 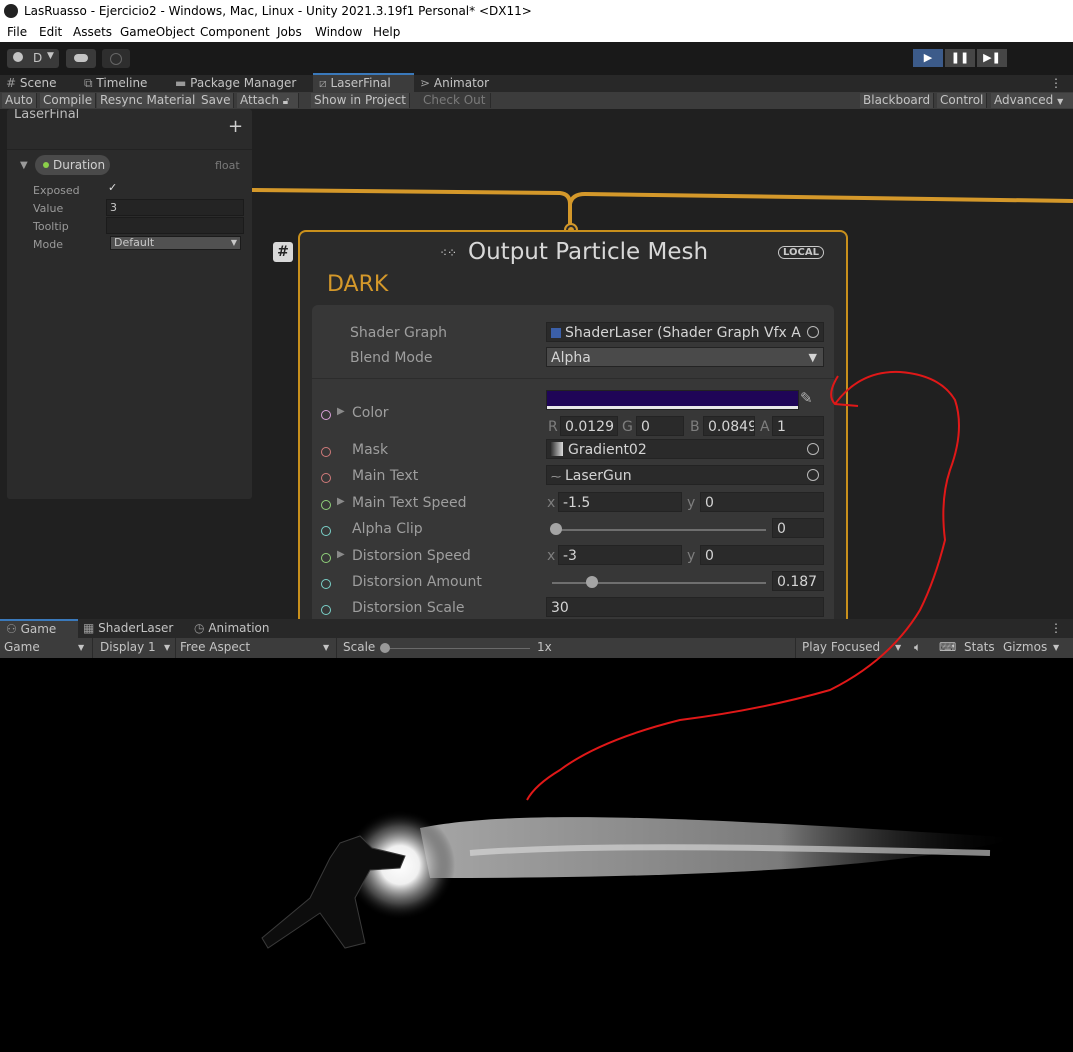 I want to click on tab-animator: ⋗ Animator, so click(x=454, y=83).